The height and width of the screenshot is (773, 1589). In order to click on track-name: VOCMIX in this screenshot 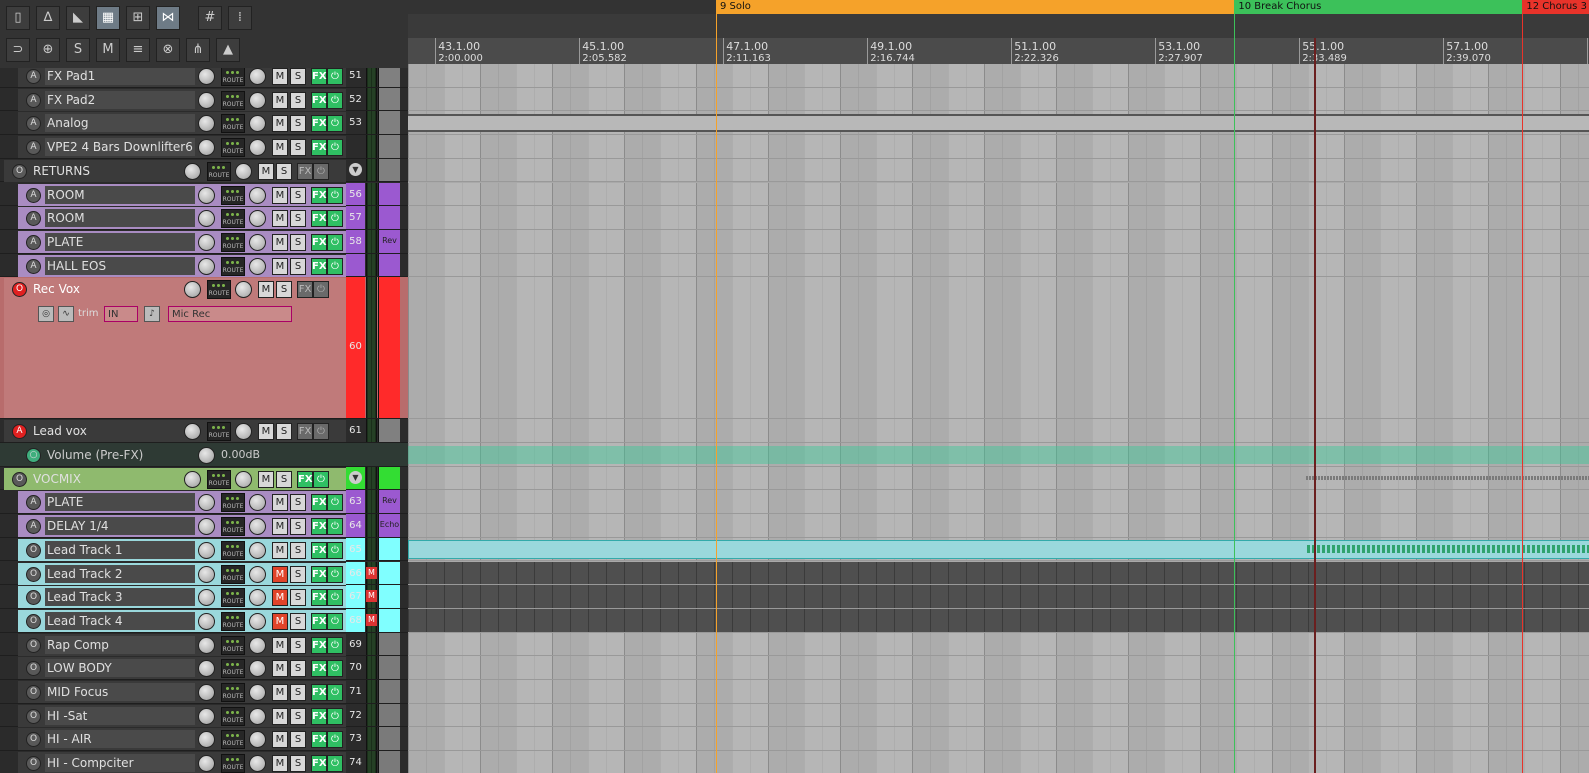, I will do `click(106, 479)`.